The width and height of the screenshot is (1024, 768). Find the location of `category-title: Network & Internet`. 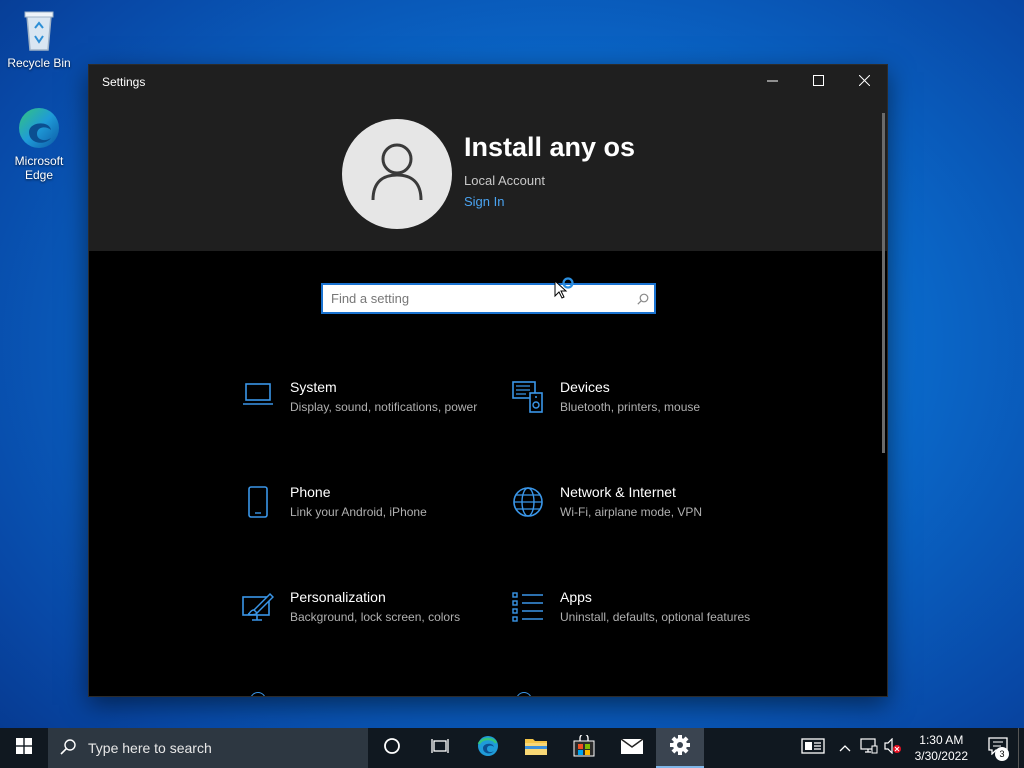

category-title: Network & Internet is located at coordinates (618, 492).